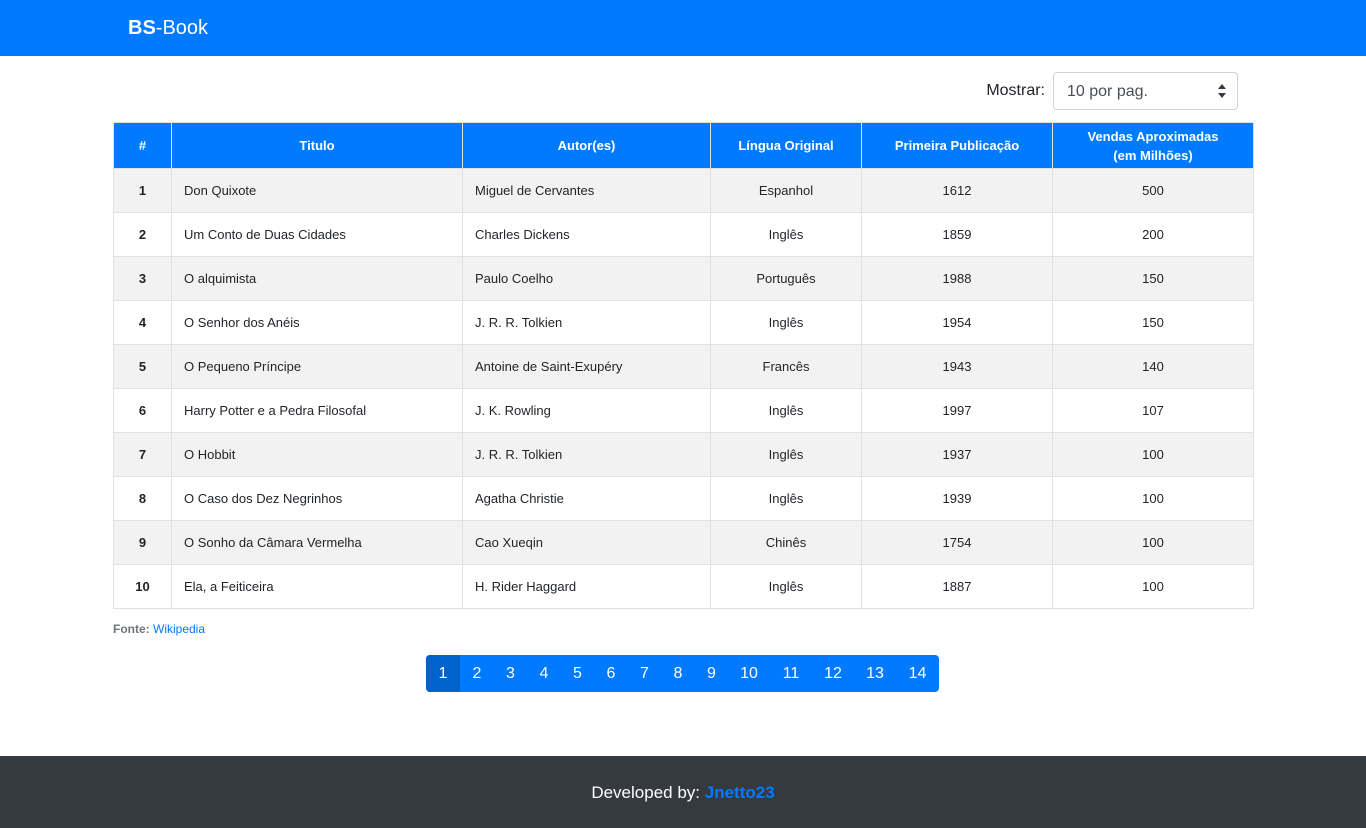 Image resolution: width=1366 pixels, height=828 pixels. Describe the element at coordinates (957, 234) in the screenshot. I see `cell-year: 1859` at that location.